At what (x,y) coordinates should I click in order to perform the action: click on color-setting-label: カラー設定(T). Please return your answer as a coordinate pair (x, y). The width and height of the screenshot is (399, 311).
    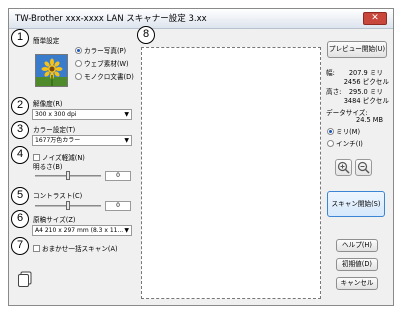
    Looking at the image, I should click on (54, 130).